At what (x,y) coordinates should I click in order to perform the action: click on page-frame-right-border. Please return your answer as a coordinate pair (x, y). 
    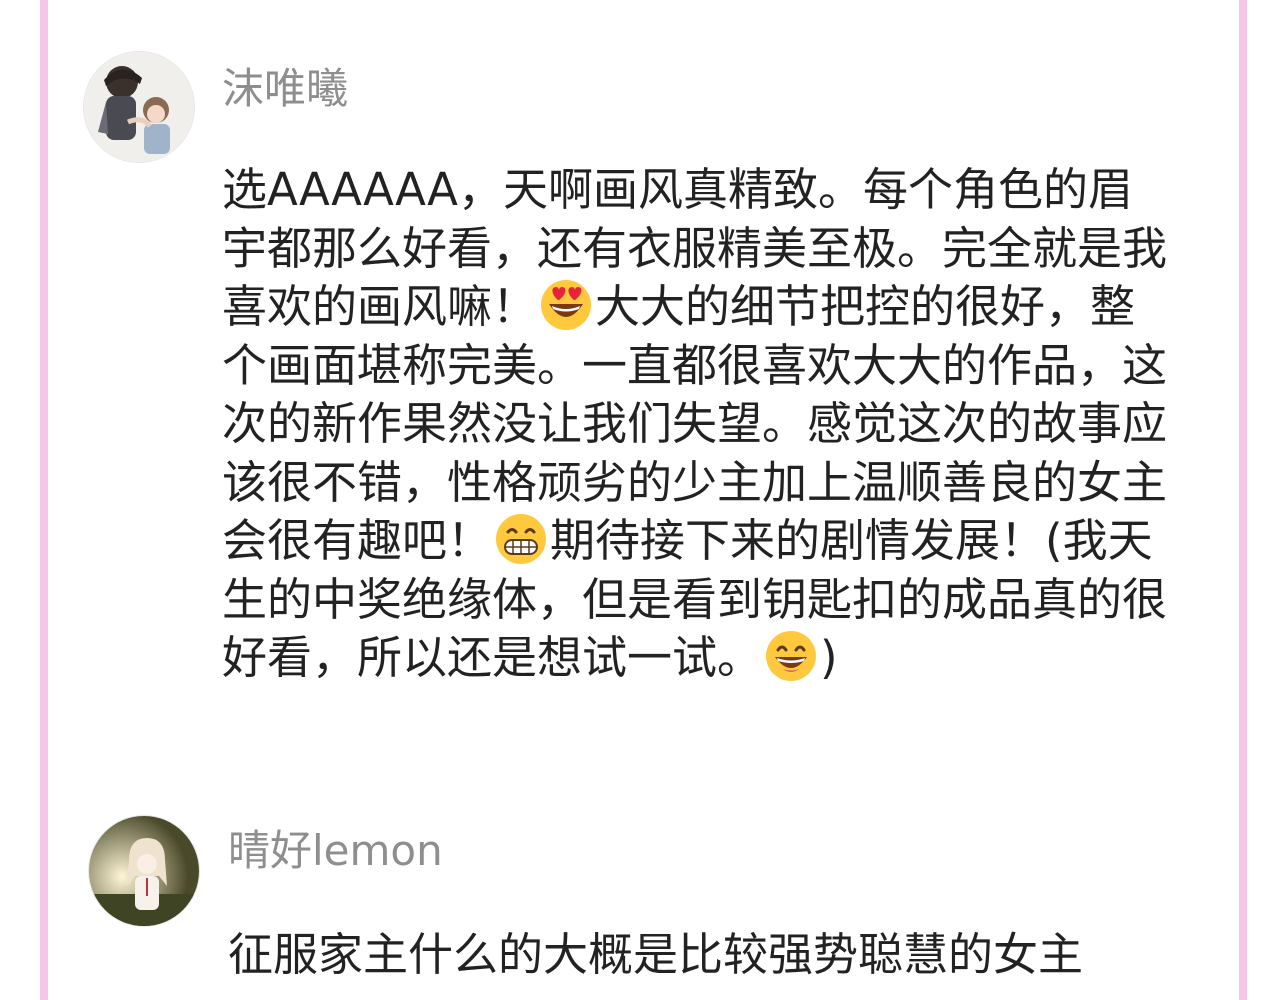
    Looking at the image, I should click on (1243, 500).